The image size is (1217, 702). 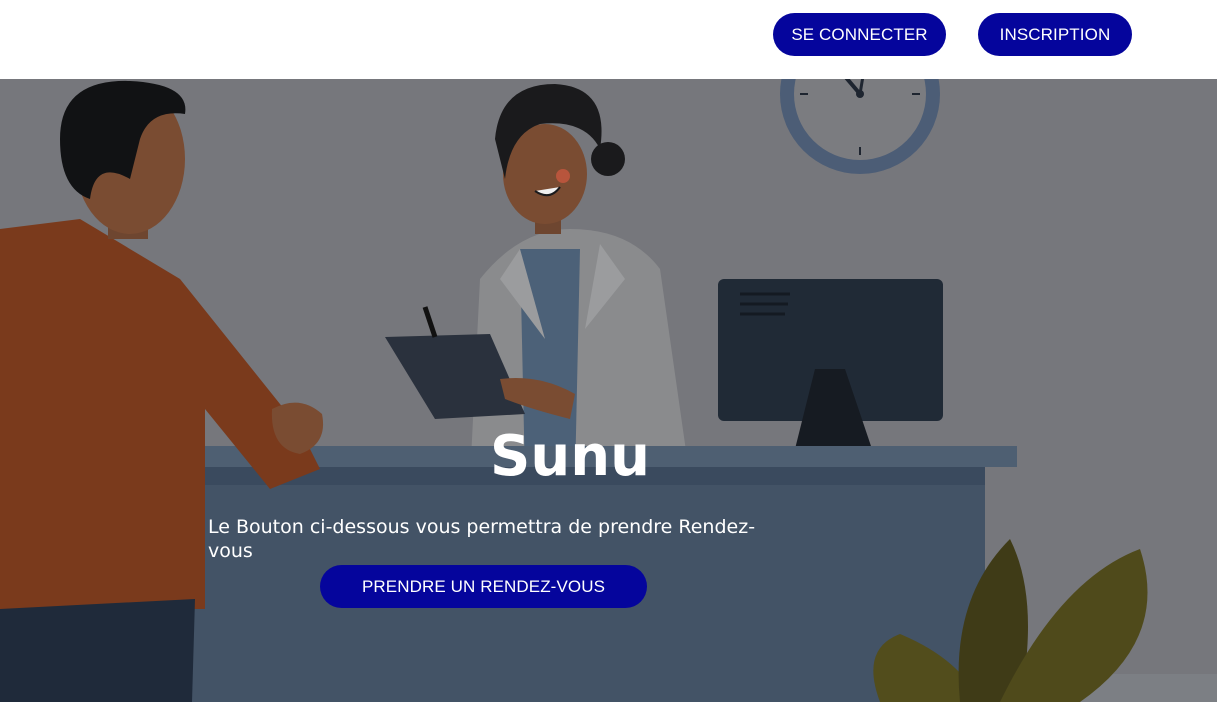 What do you see at coordinates (483, 586) in the screenshot?
I see `book-appointment-button: PRENDRE UN RENDEZ-VOUS` at bounding box center [483, 586].